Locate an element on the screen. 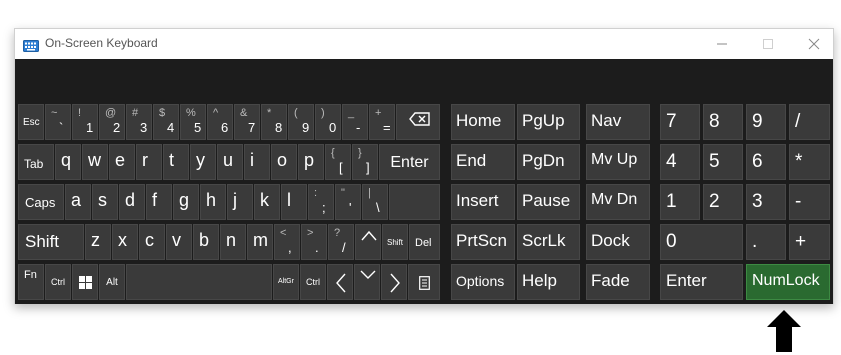 The width and height of the screenshot is (841, 355). key-mv-dn: Mv Dn is located at coordinates (618, 202).